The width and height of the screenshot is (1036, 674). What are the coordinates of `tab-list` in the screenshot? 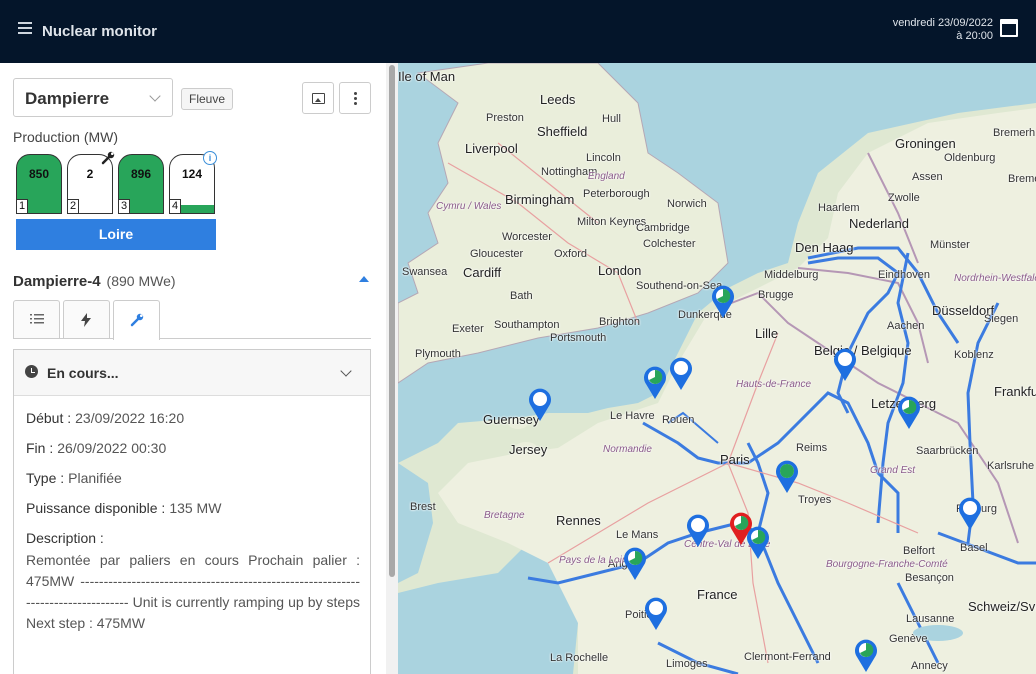 It's located at (36, 319).